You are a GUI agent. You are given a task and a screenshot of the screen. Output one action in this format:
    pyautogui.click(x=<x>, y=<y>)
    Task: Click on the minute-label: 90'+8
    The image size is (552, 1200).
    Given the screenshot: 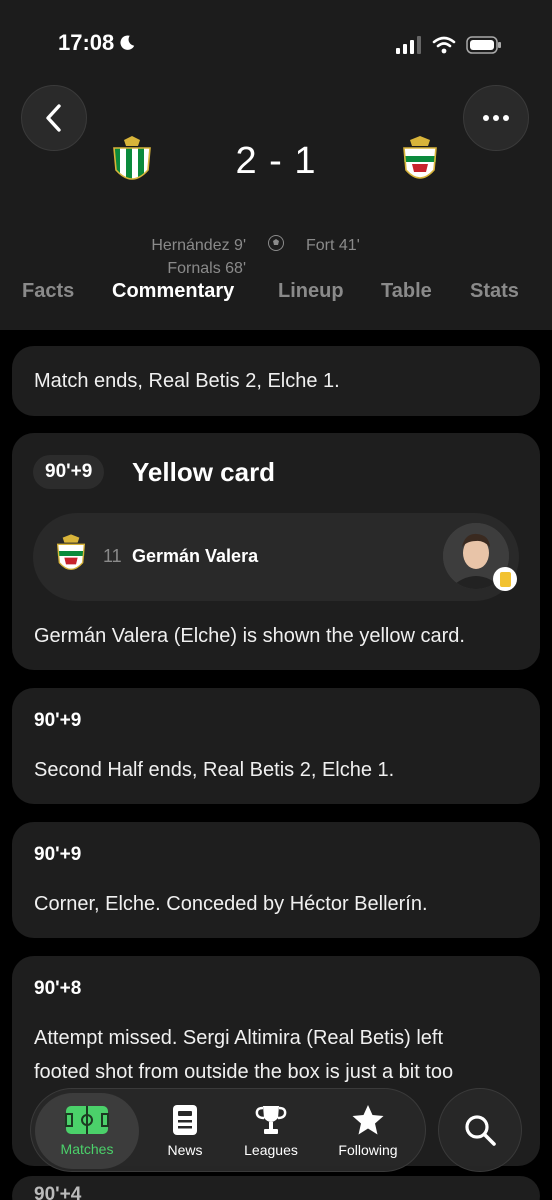 What is the action you would take?
    pyautogui.click(x=58, y=988)
    